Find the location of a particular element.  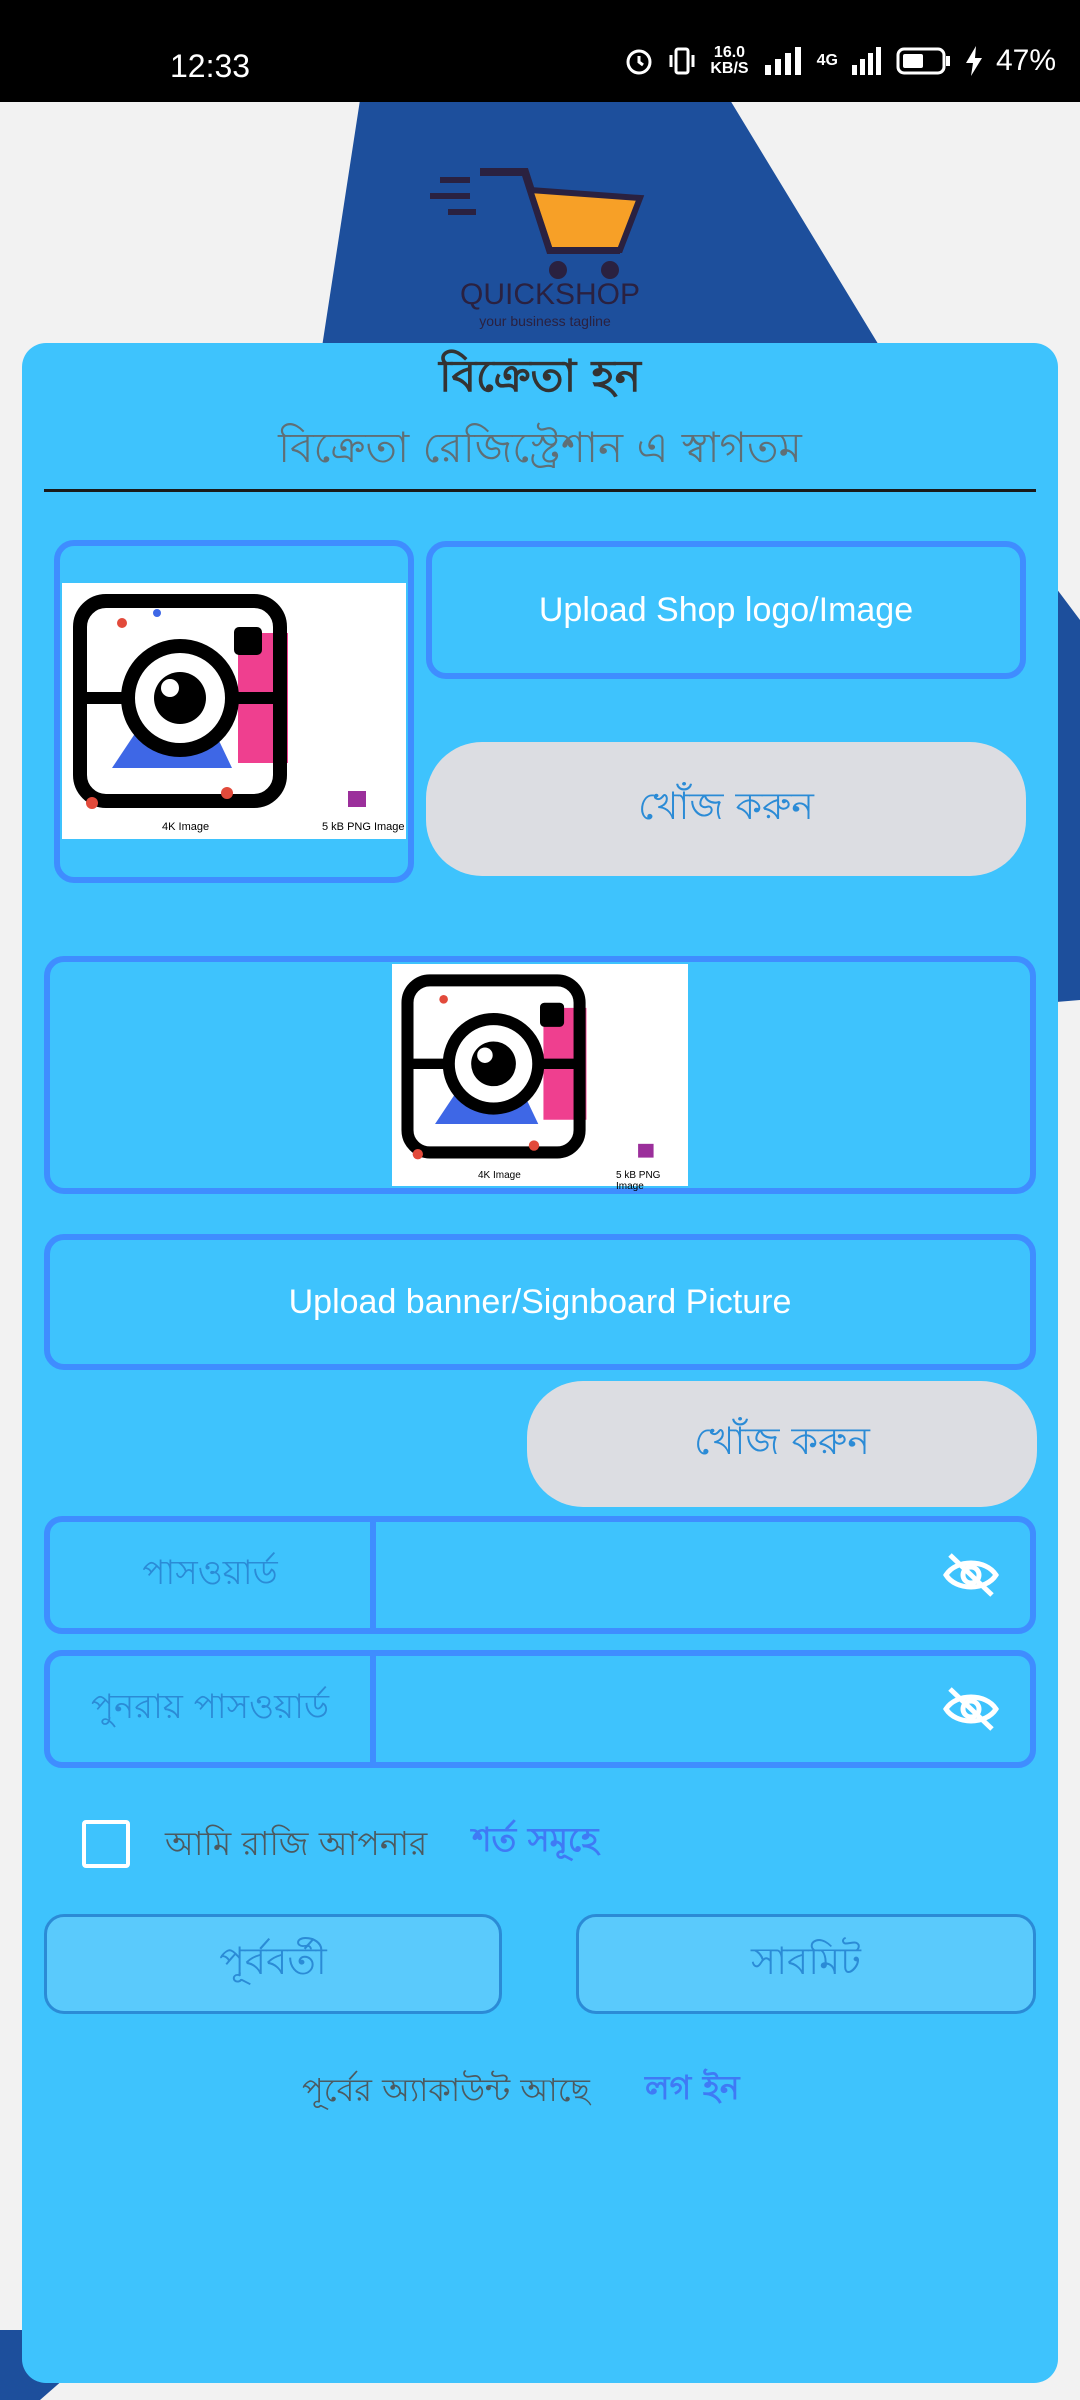

page-subtitle: বিক্রেতা রেজিস্ট্রেশান এ স্বাগতম is located at coordinates (540, 447).